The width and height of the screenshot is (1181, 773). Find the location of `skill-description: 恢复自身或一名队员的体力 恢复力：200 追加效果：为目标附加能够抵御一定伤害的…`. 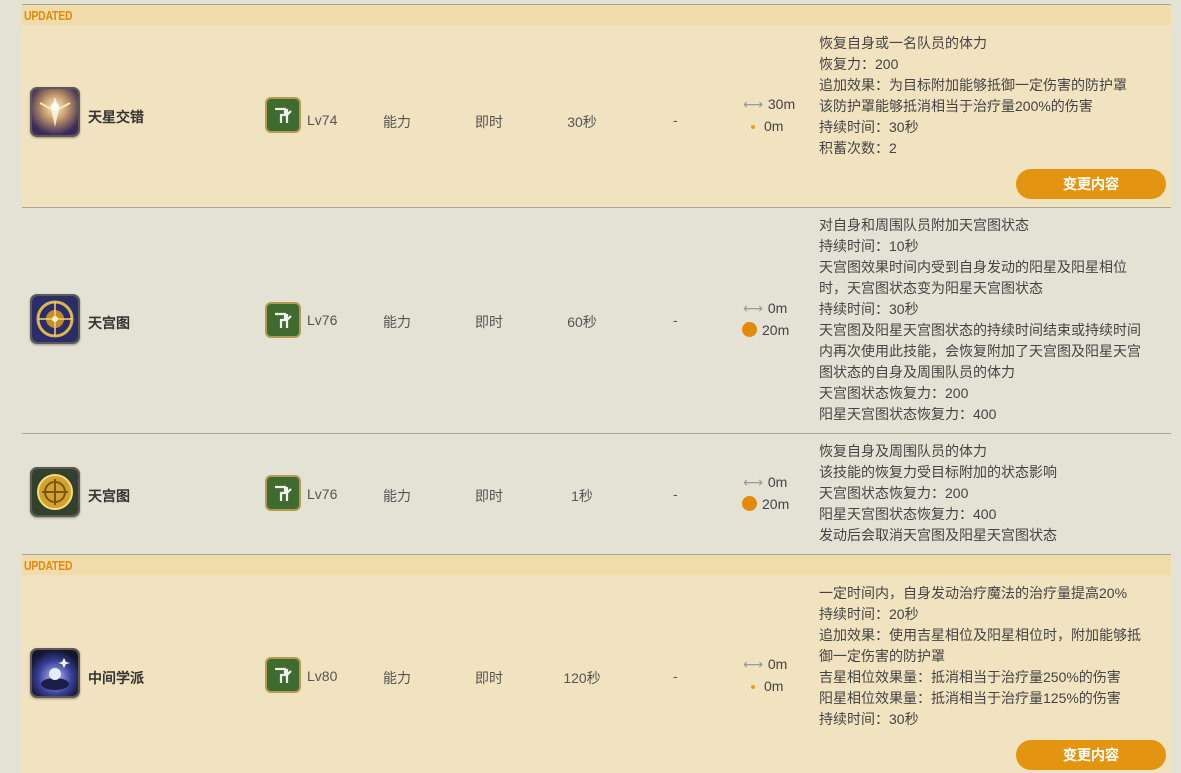

skill-description: 恢复自身或一名队员的体力 恢复力：200 追加效果：为目标附加能够抵御一定伤害的… is located at coordinates (973, 95).